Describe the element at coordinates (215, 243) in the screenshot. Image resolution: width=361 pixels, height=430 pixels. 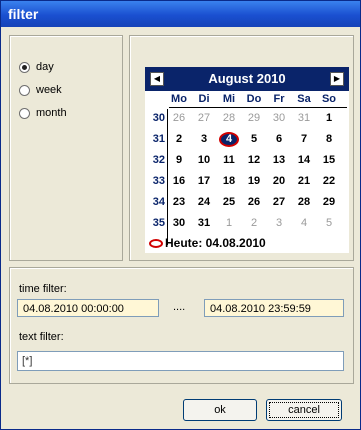
I see `today-label: Heute: 04.08.2010` at that location.